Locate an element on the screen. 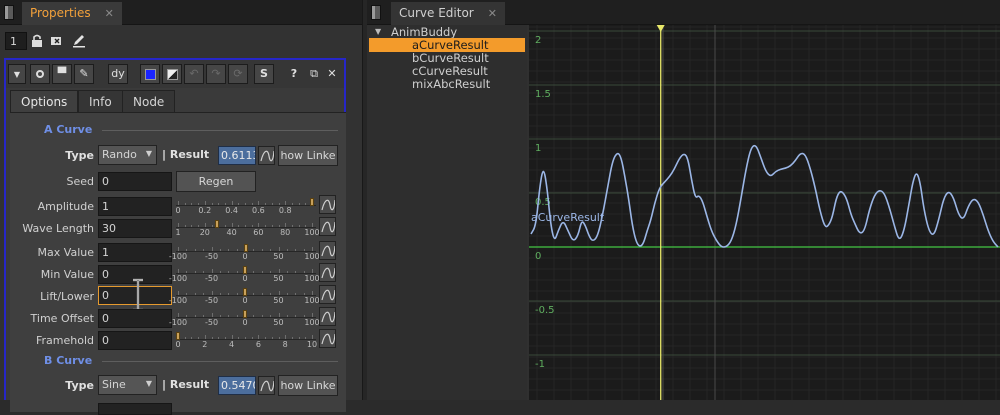 The image size is (1000, 415). node-color-button is located at coordinates (150, 74).